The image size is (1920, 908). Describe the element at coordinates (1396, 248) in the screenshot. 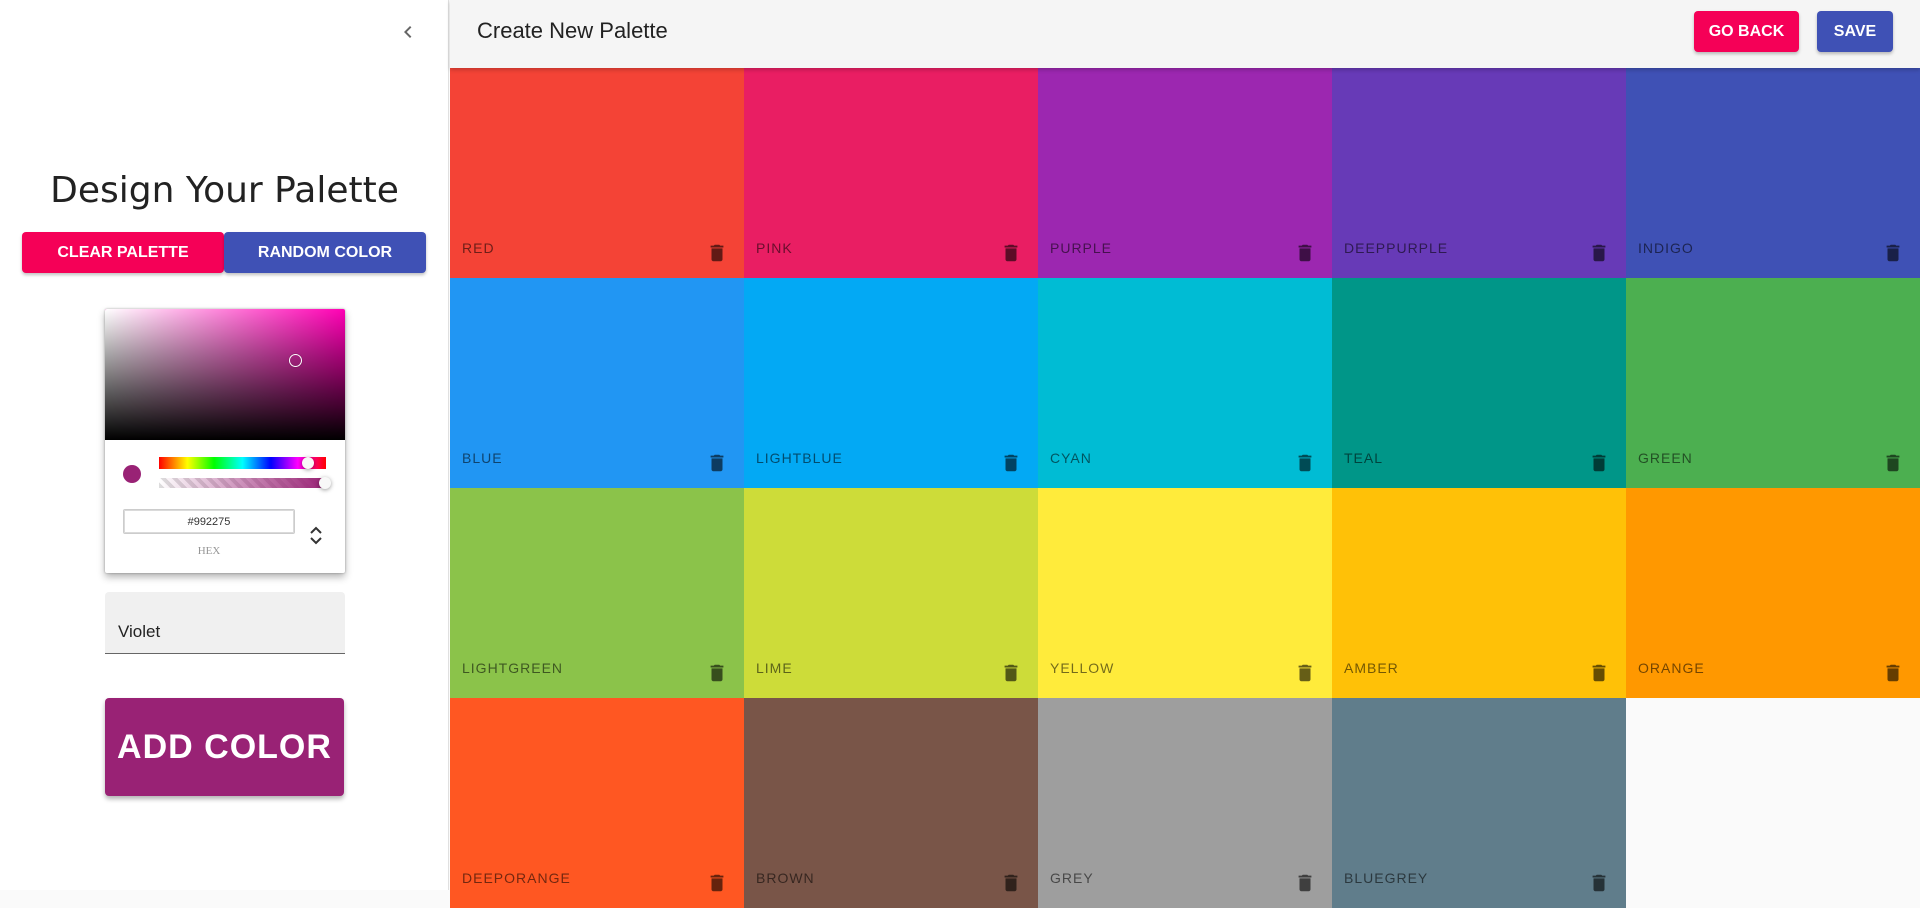

I see `color-box-name: deeppurple` at that location.